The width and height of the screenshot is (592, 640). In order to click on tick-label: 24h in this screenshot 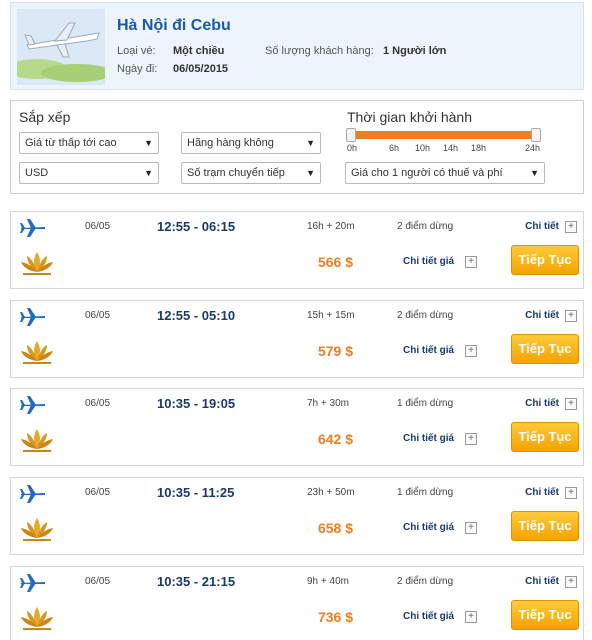, I will do `click(533, 148)`.